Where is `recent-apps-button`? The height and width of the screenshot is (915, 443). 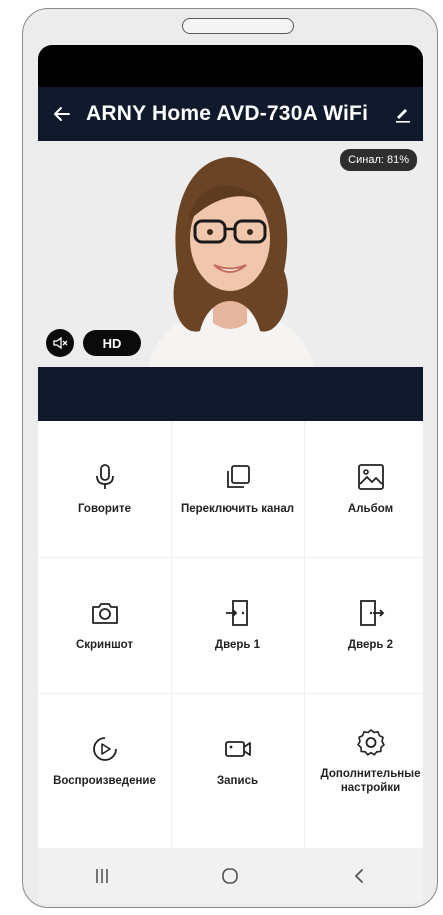
recent-apps-button is located at coordinates (102, 876).